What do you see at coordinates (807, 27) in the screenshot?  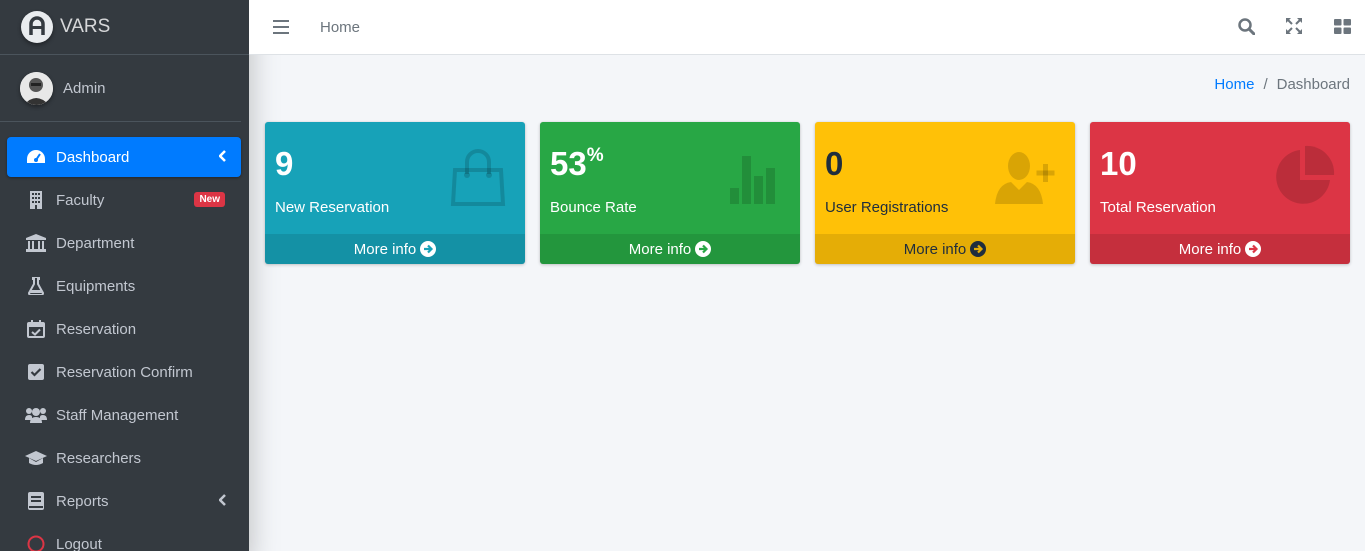 I see `top-navbar: Home` at bounding box center [807, 27].